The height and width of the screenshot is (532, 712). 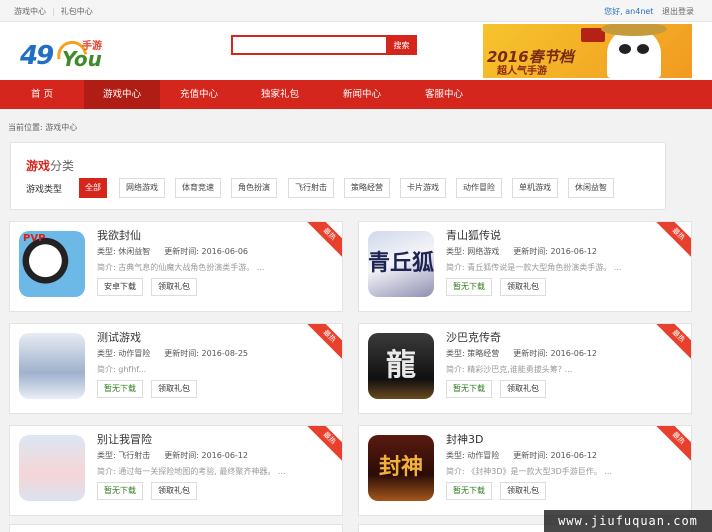 I want to click on category-title-red: 游戏, so click(x=38, y=166).